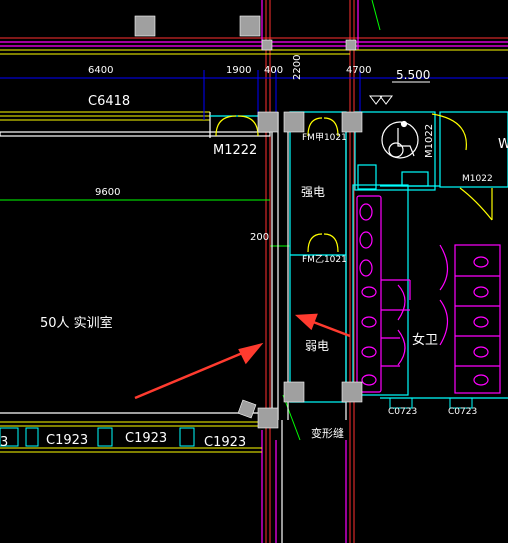 The height and width of the screenshot is (543, 508). I want to click on label-edge-3: 3, so click(4, 442).